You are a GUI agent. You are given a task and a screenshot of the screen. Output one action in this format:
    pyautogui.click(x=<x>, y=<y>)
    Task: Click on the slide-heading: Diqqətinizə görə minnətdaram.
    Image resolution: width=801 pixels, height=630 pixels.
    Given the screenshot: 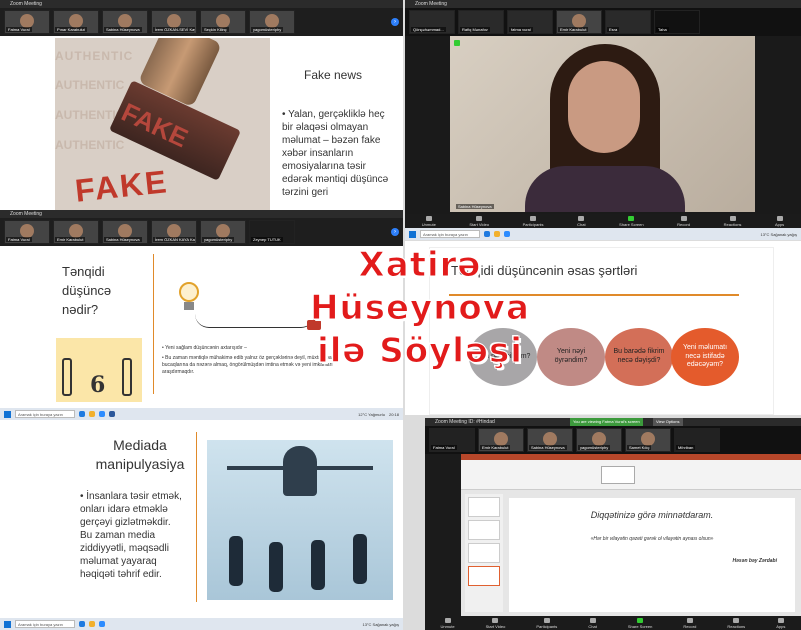 What is the action you would take?
    pyautogui.click(x=652, y=515)
    